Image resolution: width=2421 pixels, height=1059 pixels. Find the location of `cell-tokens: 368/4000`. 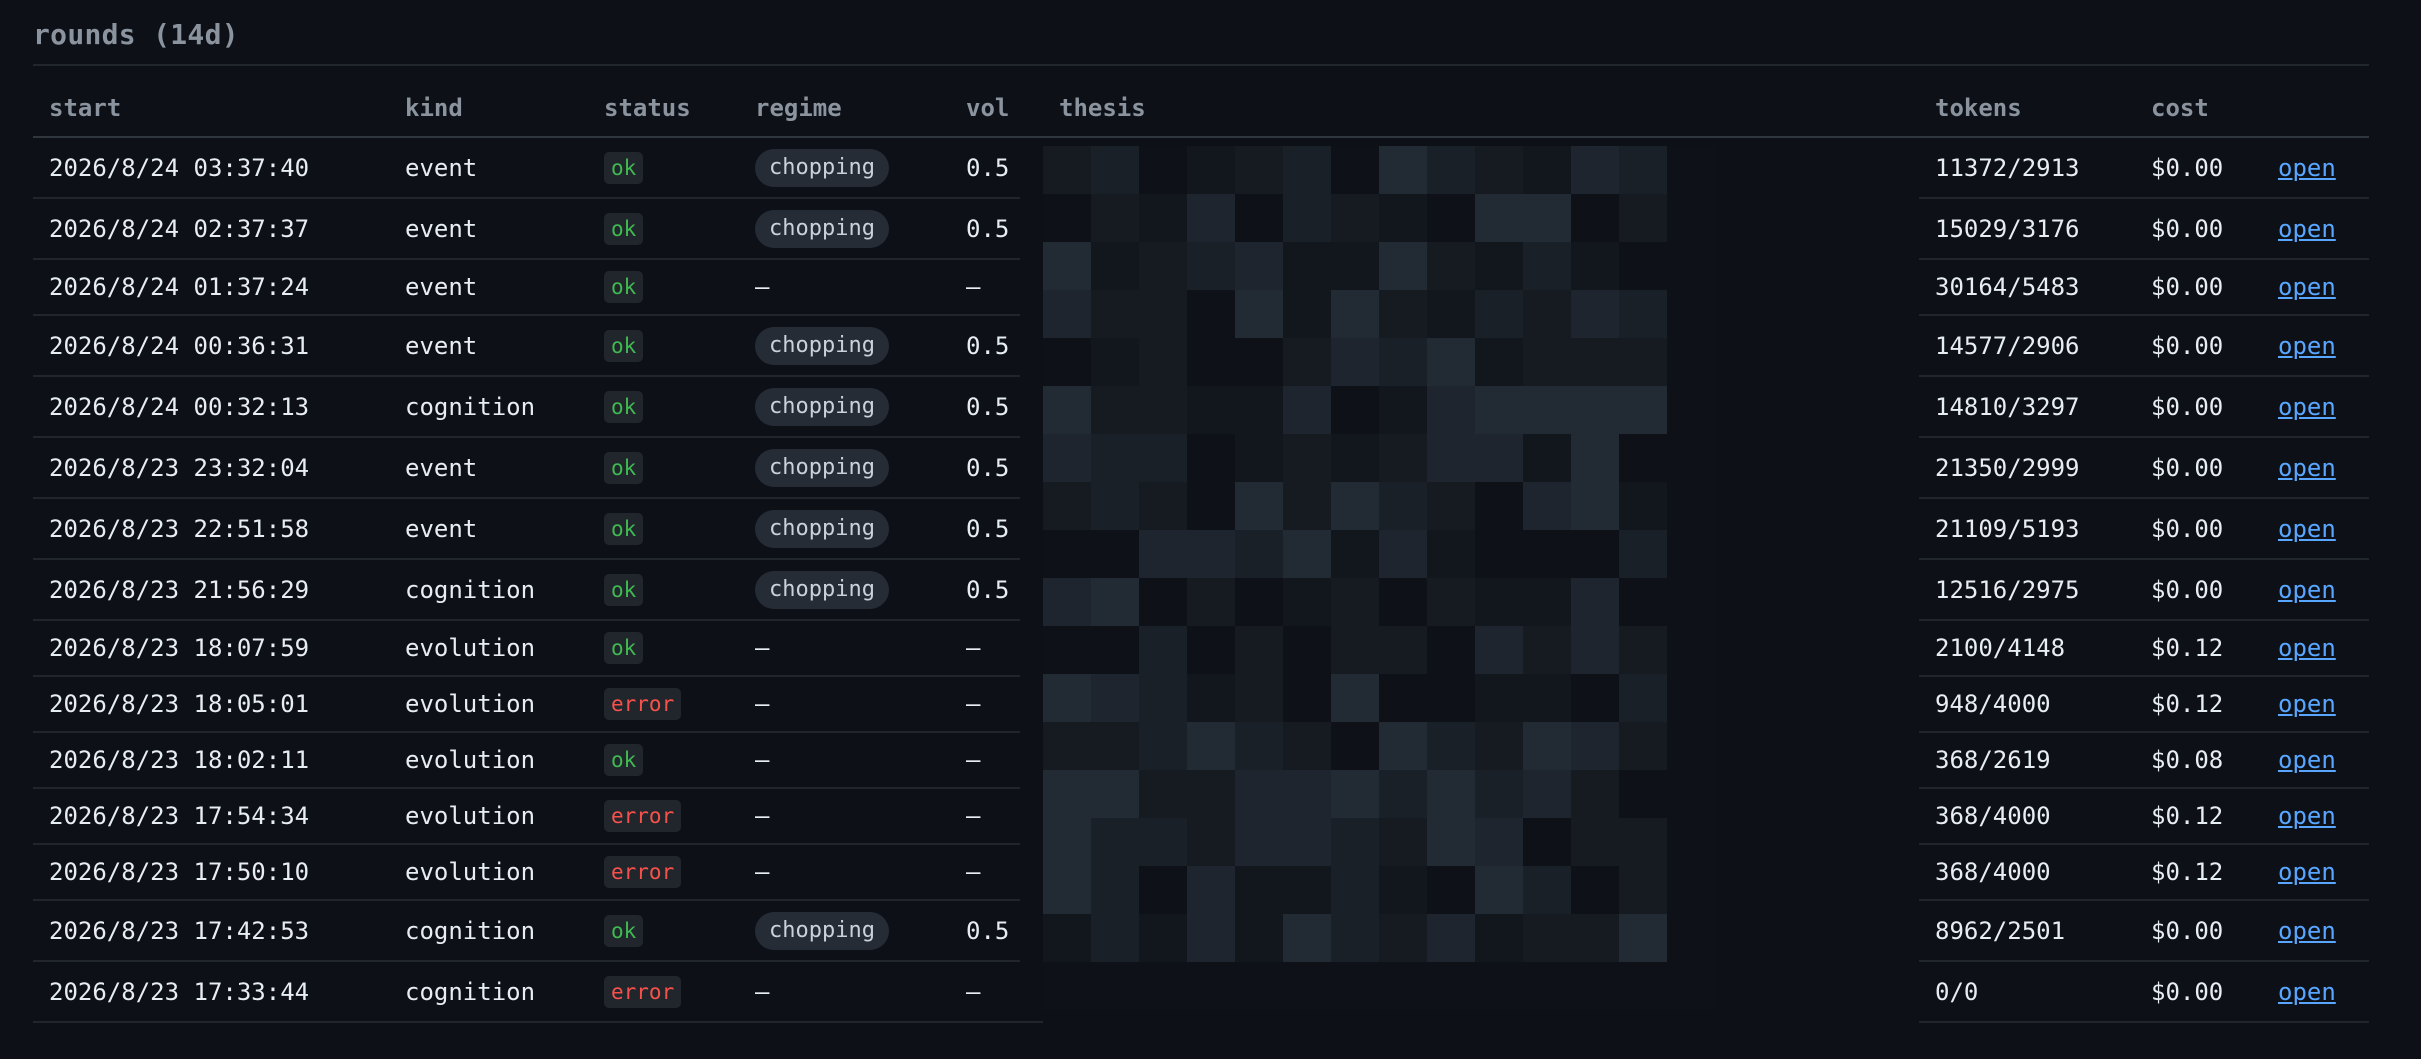

cell-tokens: 368/4000 is located at coordinates (2027, 816).